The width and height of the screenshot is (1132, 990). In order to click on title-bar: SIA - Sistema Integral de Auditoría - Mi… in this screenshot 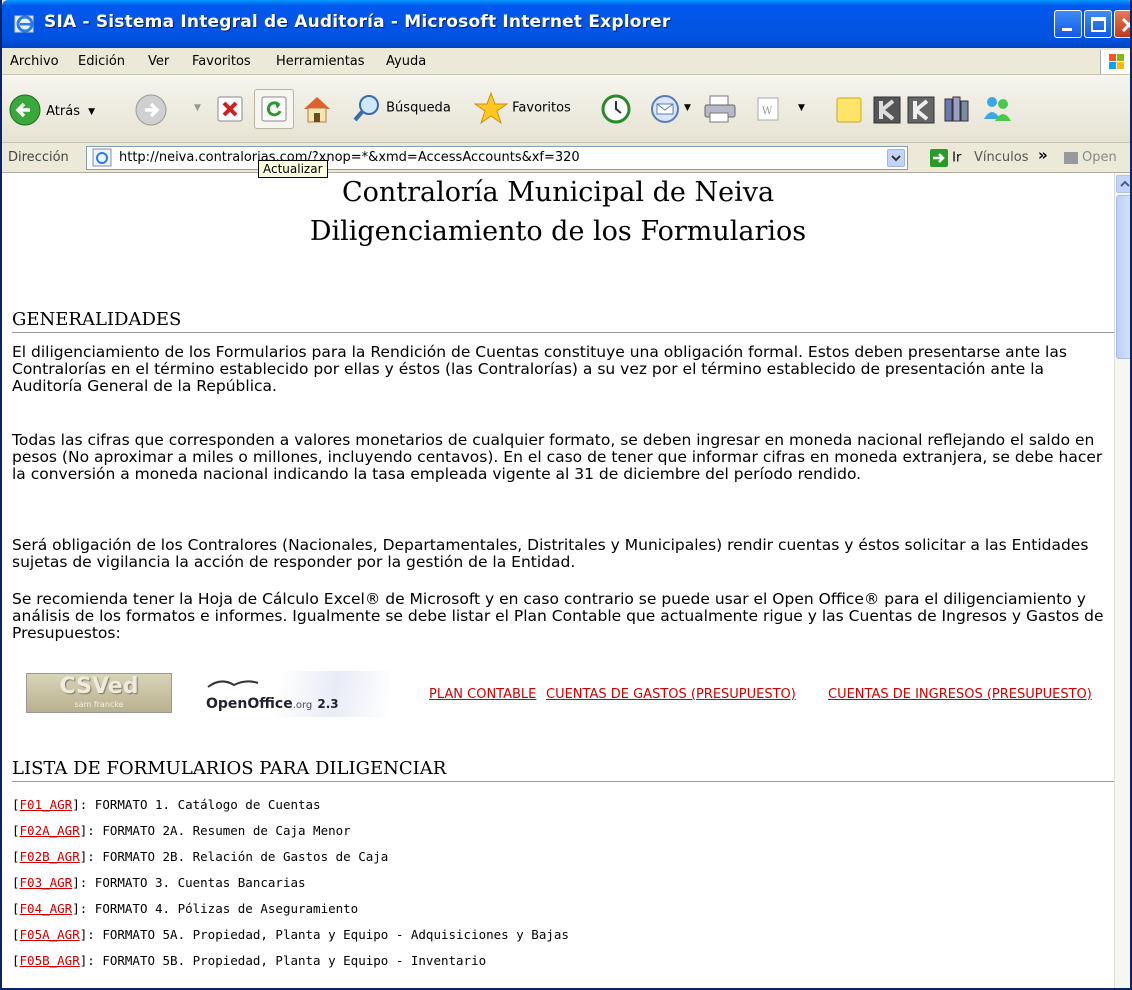, I will do `click(566, 24)`.